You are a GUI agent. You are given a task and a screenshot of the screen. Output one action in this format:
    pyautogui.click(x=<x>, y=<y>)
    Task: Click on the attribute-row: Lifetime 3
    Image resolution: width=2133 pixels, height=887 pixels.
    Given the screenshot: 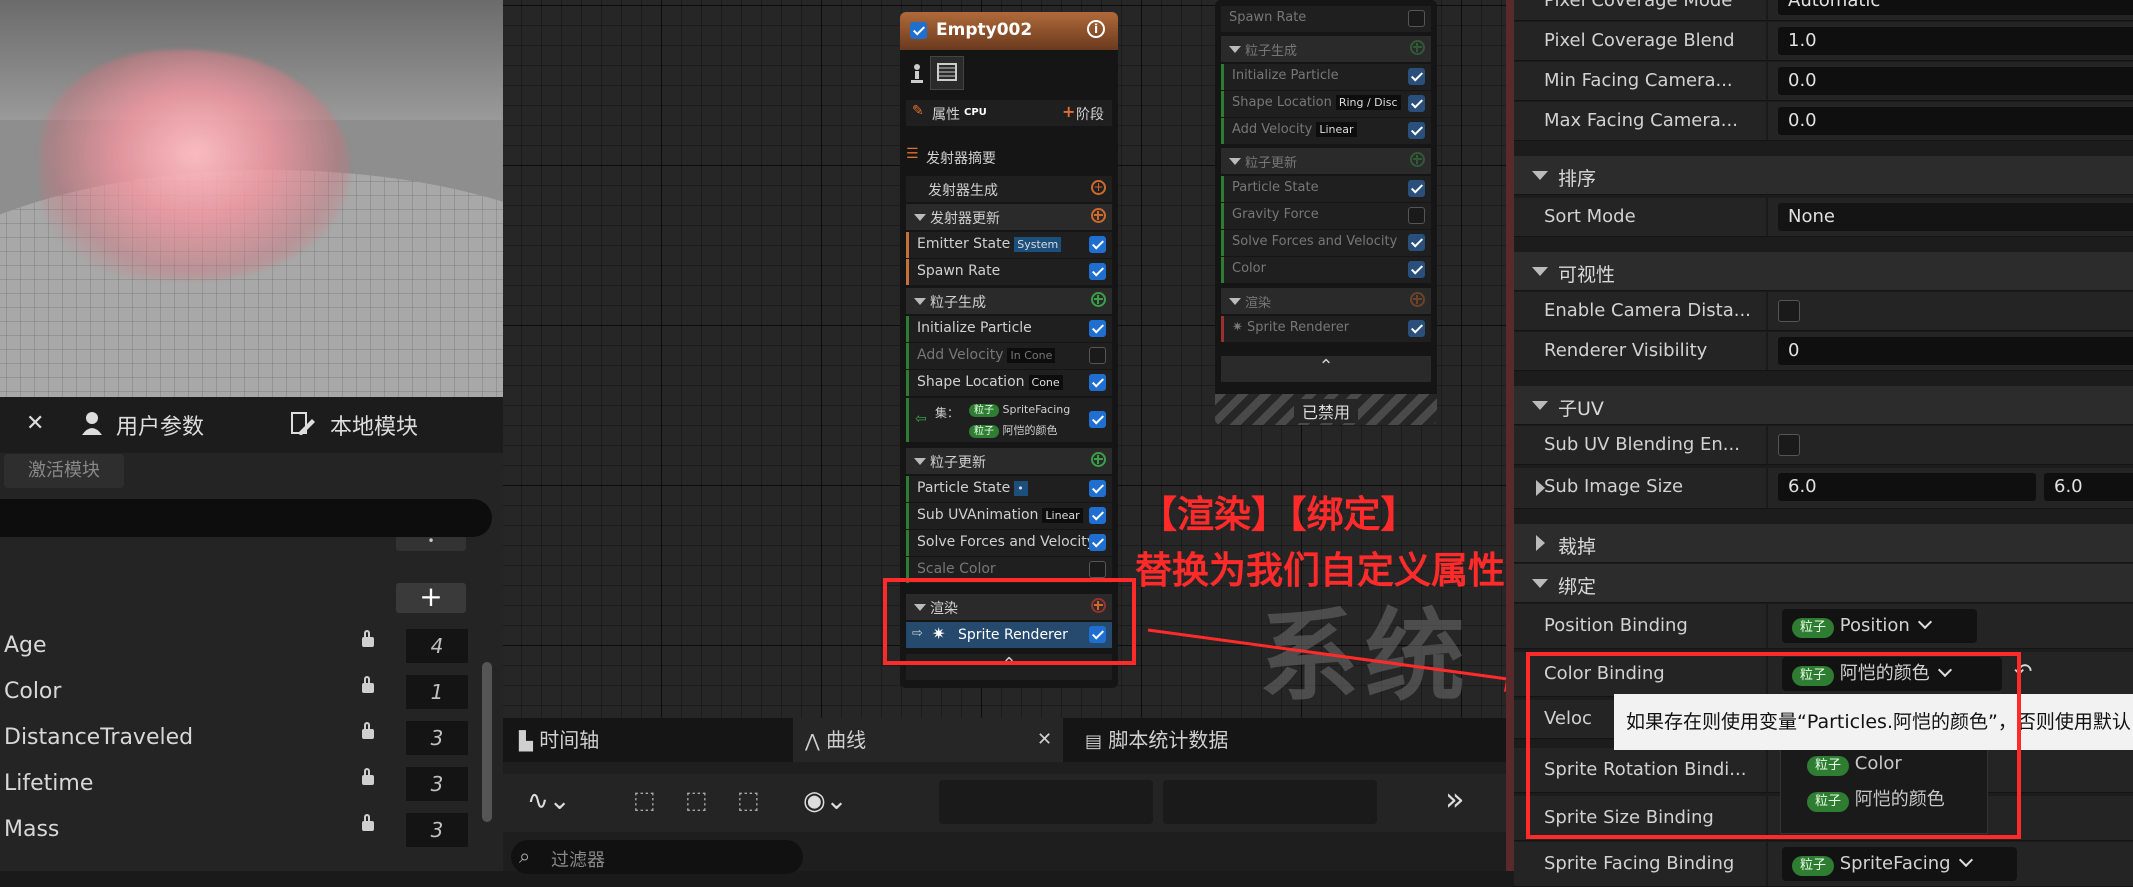 What is the action you would take?
    pyautogui.click(x=240, y=784)
    